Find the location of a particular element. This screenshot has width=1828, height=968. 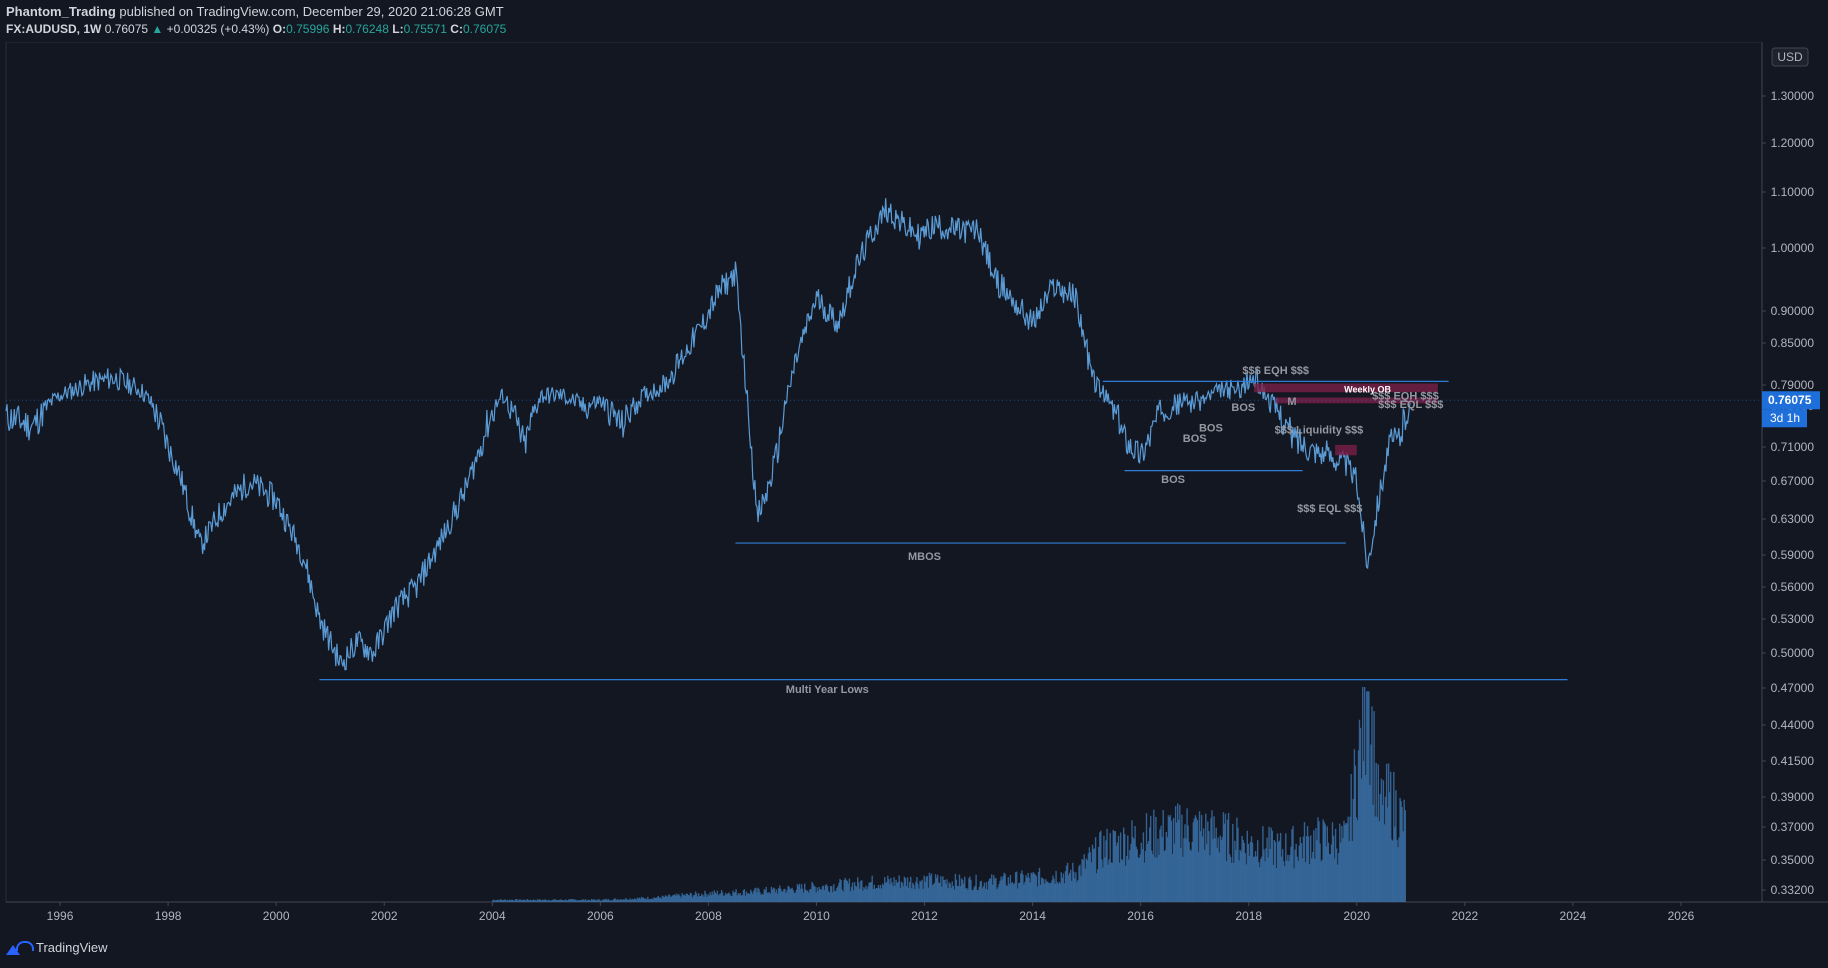

open-label: O: is located at coordinates (279, 29).